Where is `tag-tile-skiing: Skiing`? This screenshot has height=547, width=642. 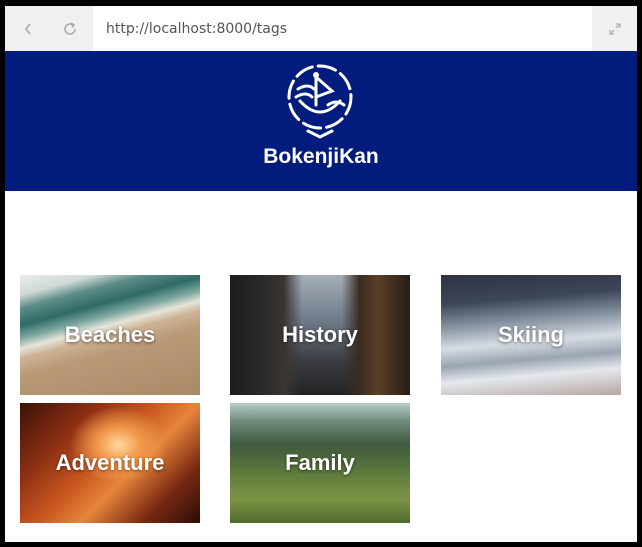 tag-tile-skiing: Skiing is located at coordinates (531, 335).